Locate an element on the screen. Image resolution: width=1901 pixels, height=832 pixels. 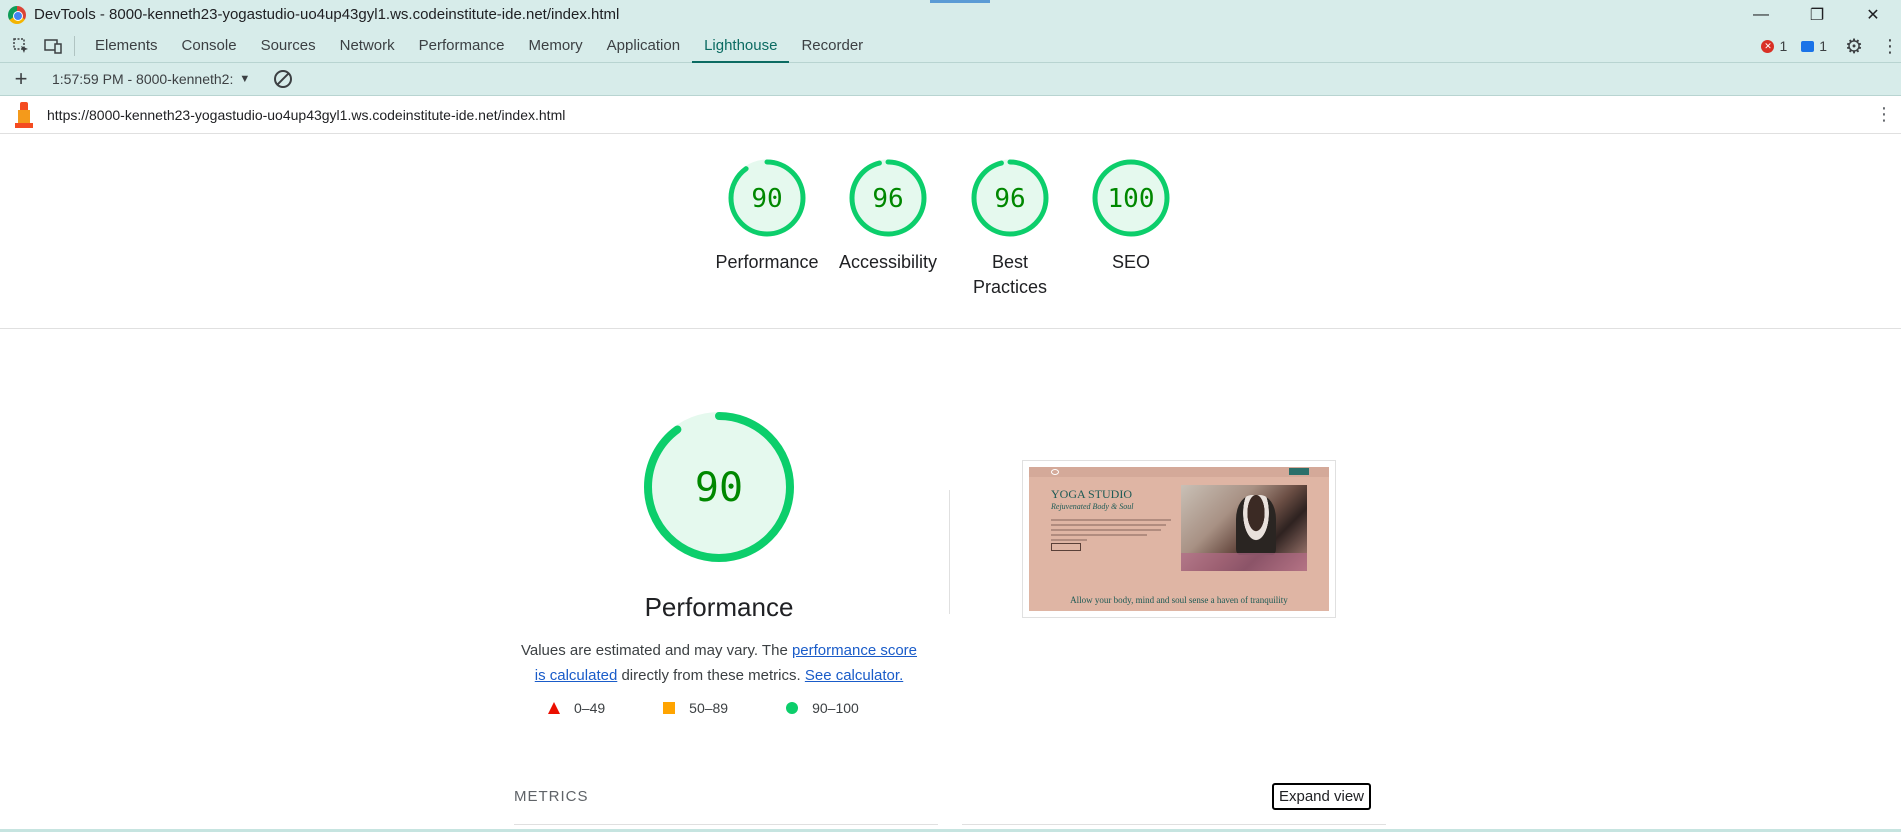
legend-average: 50–89 is located at coordinates (695, 708).